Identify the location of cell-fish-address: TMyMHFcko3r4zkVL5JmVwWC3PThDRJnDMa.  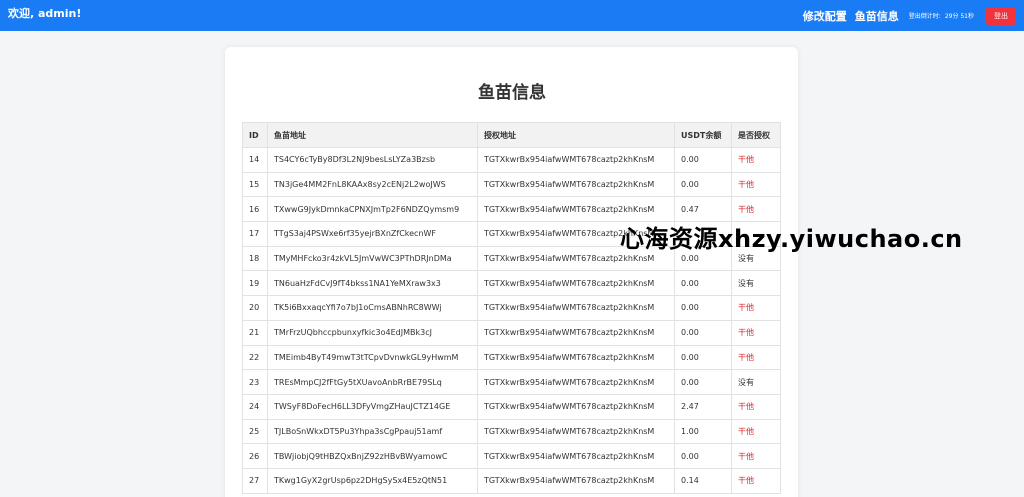
(372, 258).